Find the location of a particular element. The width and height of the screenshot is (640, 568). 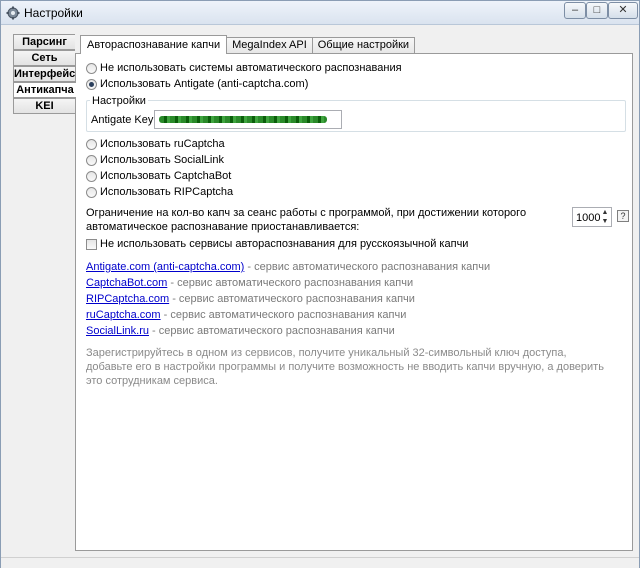

side-tab-interface: Интерфейс is located at coordinates (44, 74).